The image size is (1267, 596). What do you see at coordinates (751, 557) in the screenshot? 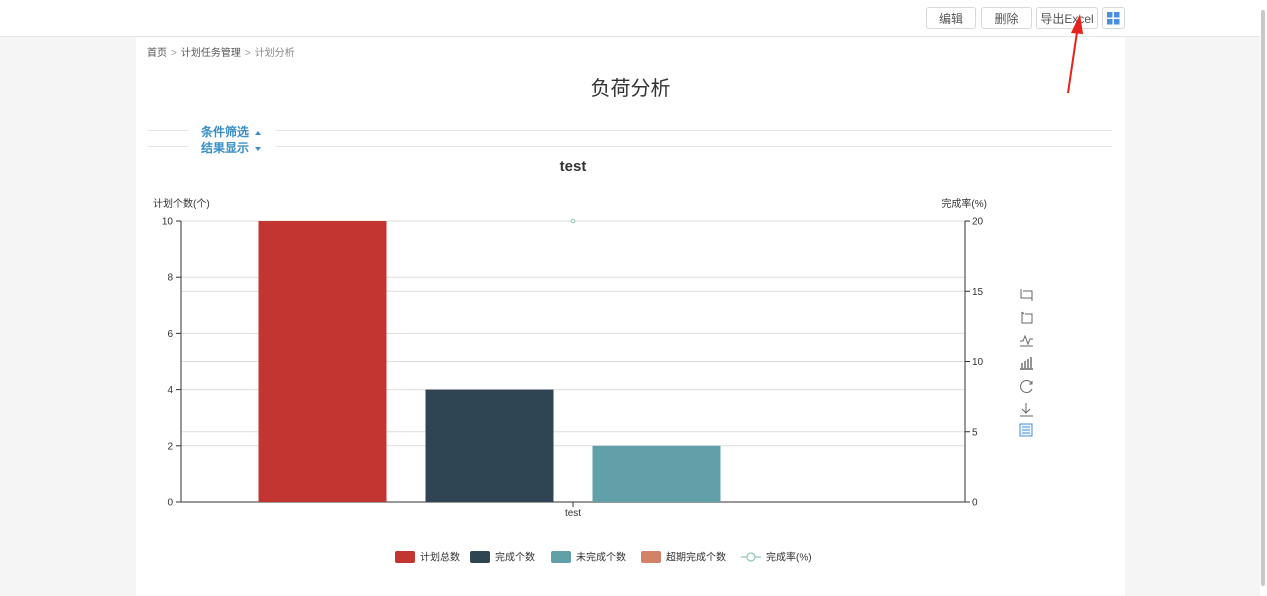
I see `legend-line-marker` at bounding box center [751, 557].